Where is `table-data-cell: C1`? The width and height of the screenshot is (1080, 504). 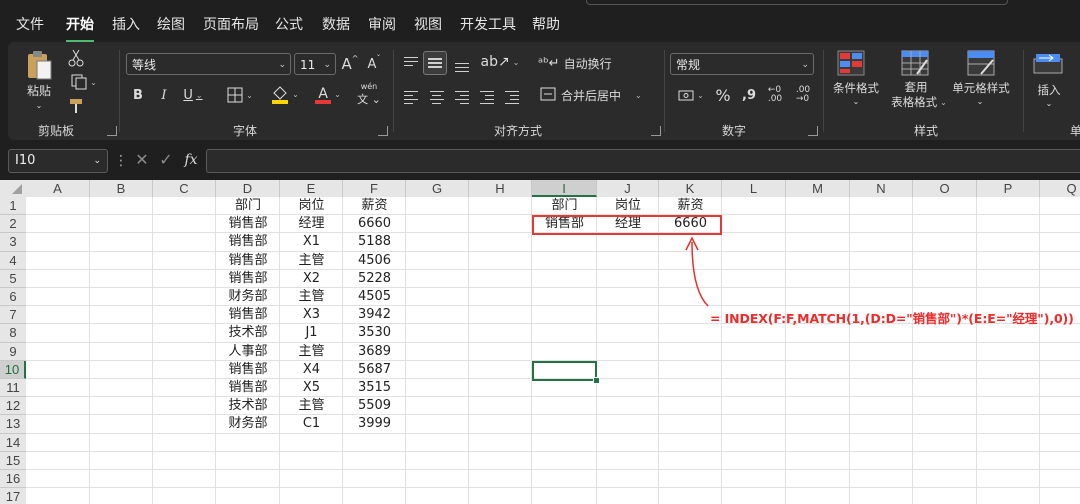 table-data-cell: C1 is located at coordinates (311, 424).